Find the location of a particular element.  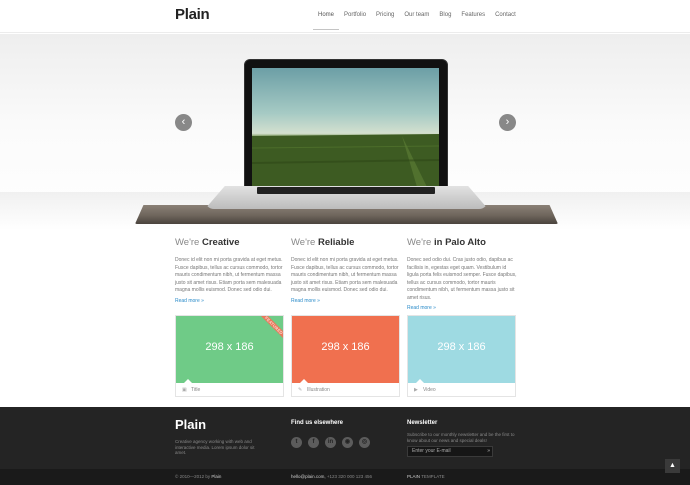

rss-icon: ◉ is located at coordinates (347, 442).